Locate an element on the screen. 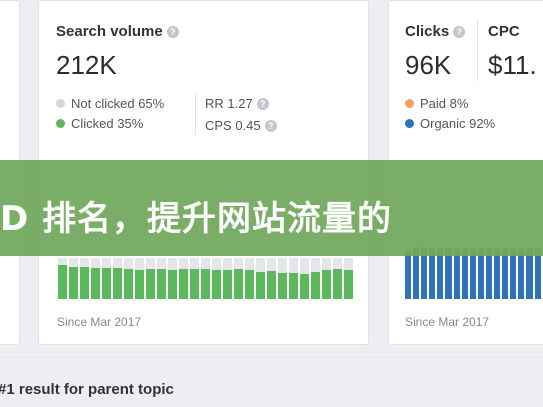 This screenshot has width=543, height=407. legend-paid: Paid 8% is located at coordinates (436, 103).